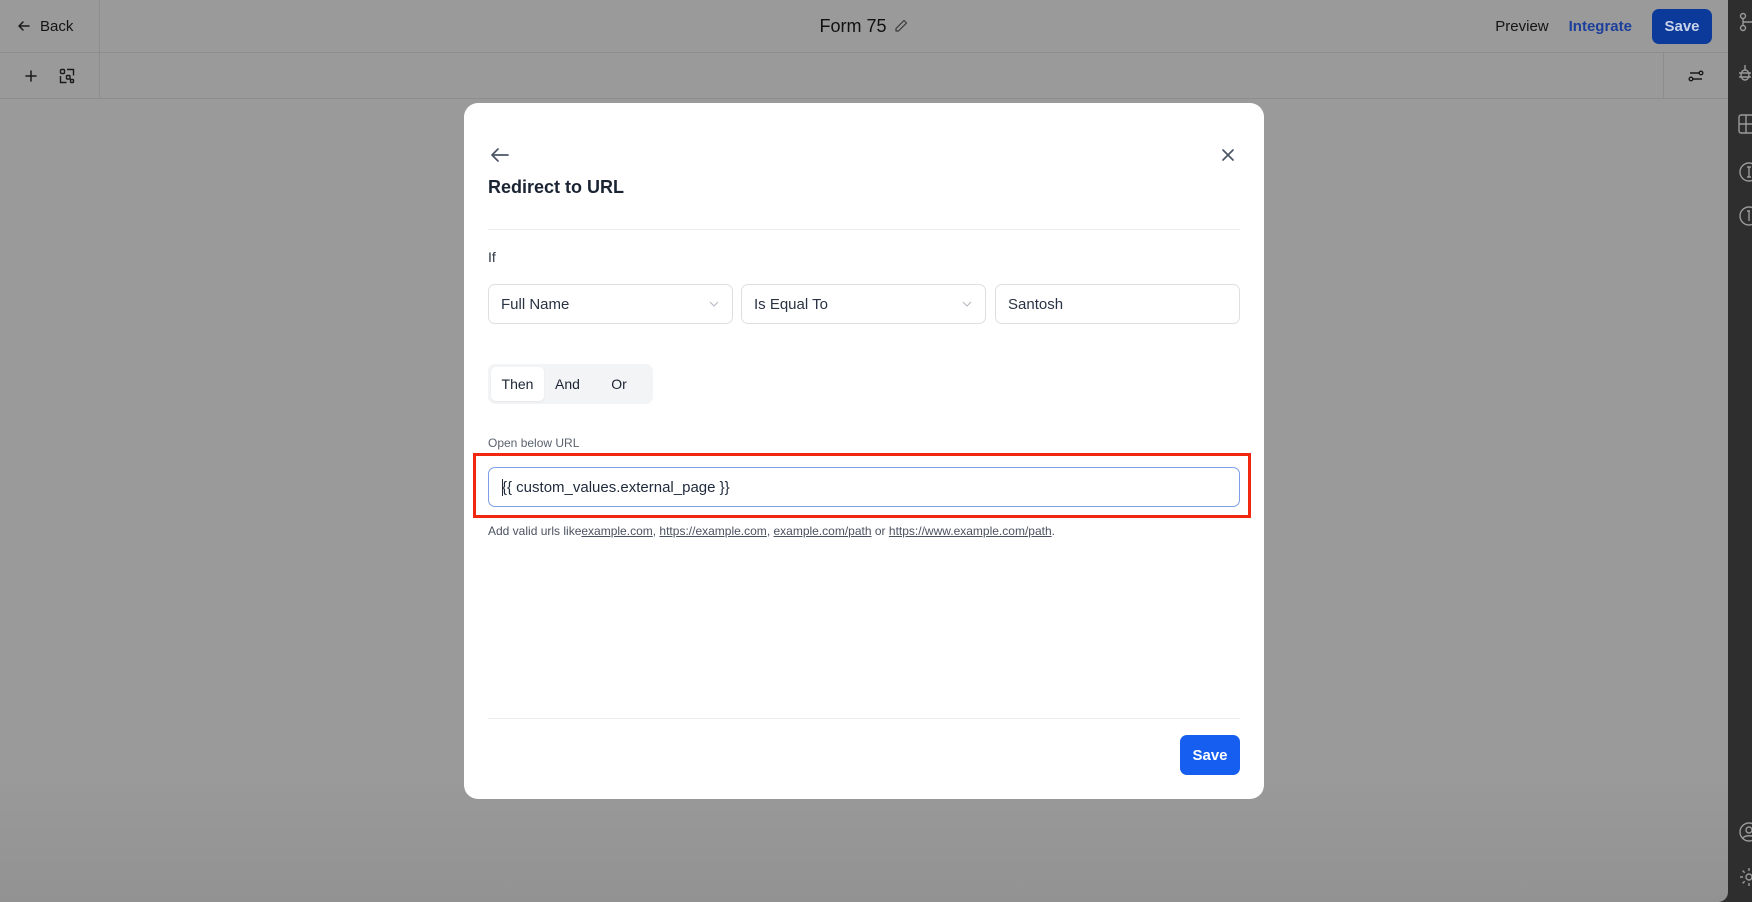 The width and height of the screenshot is (1752, 902). I want to click on if-label: If, so click(492, 257).